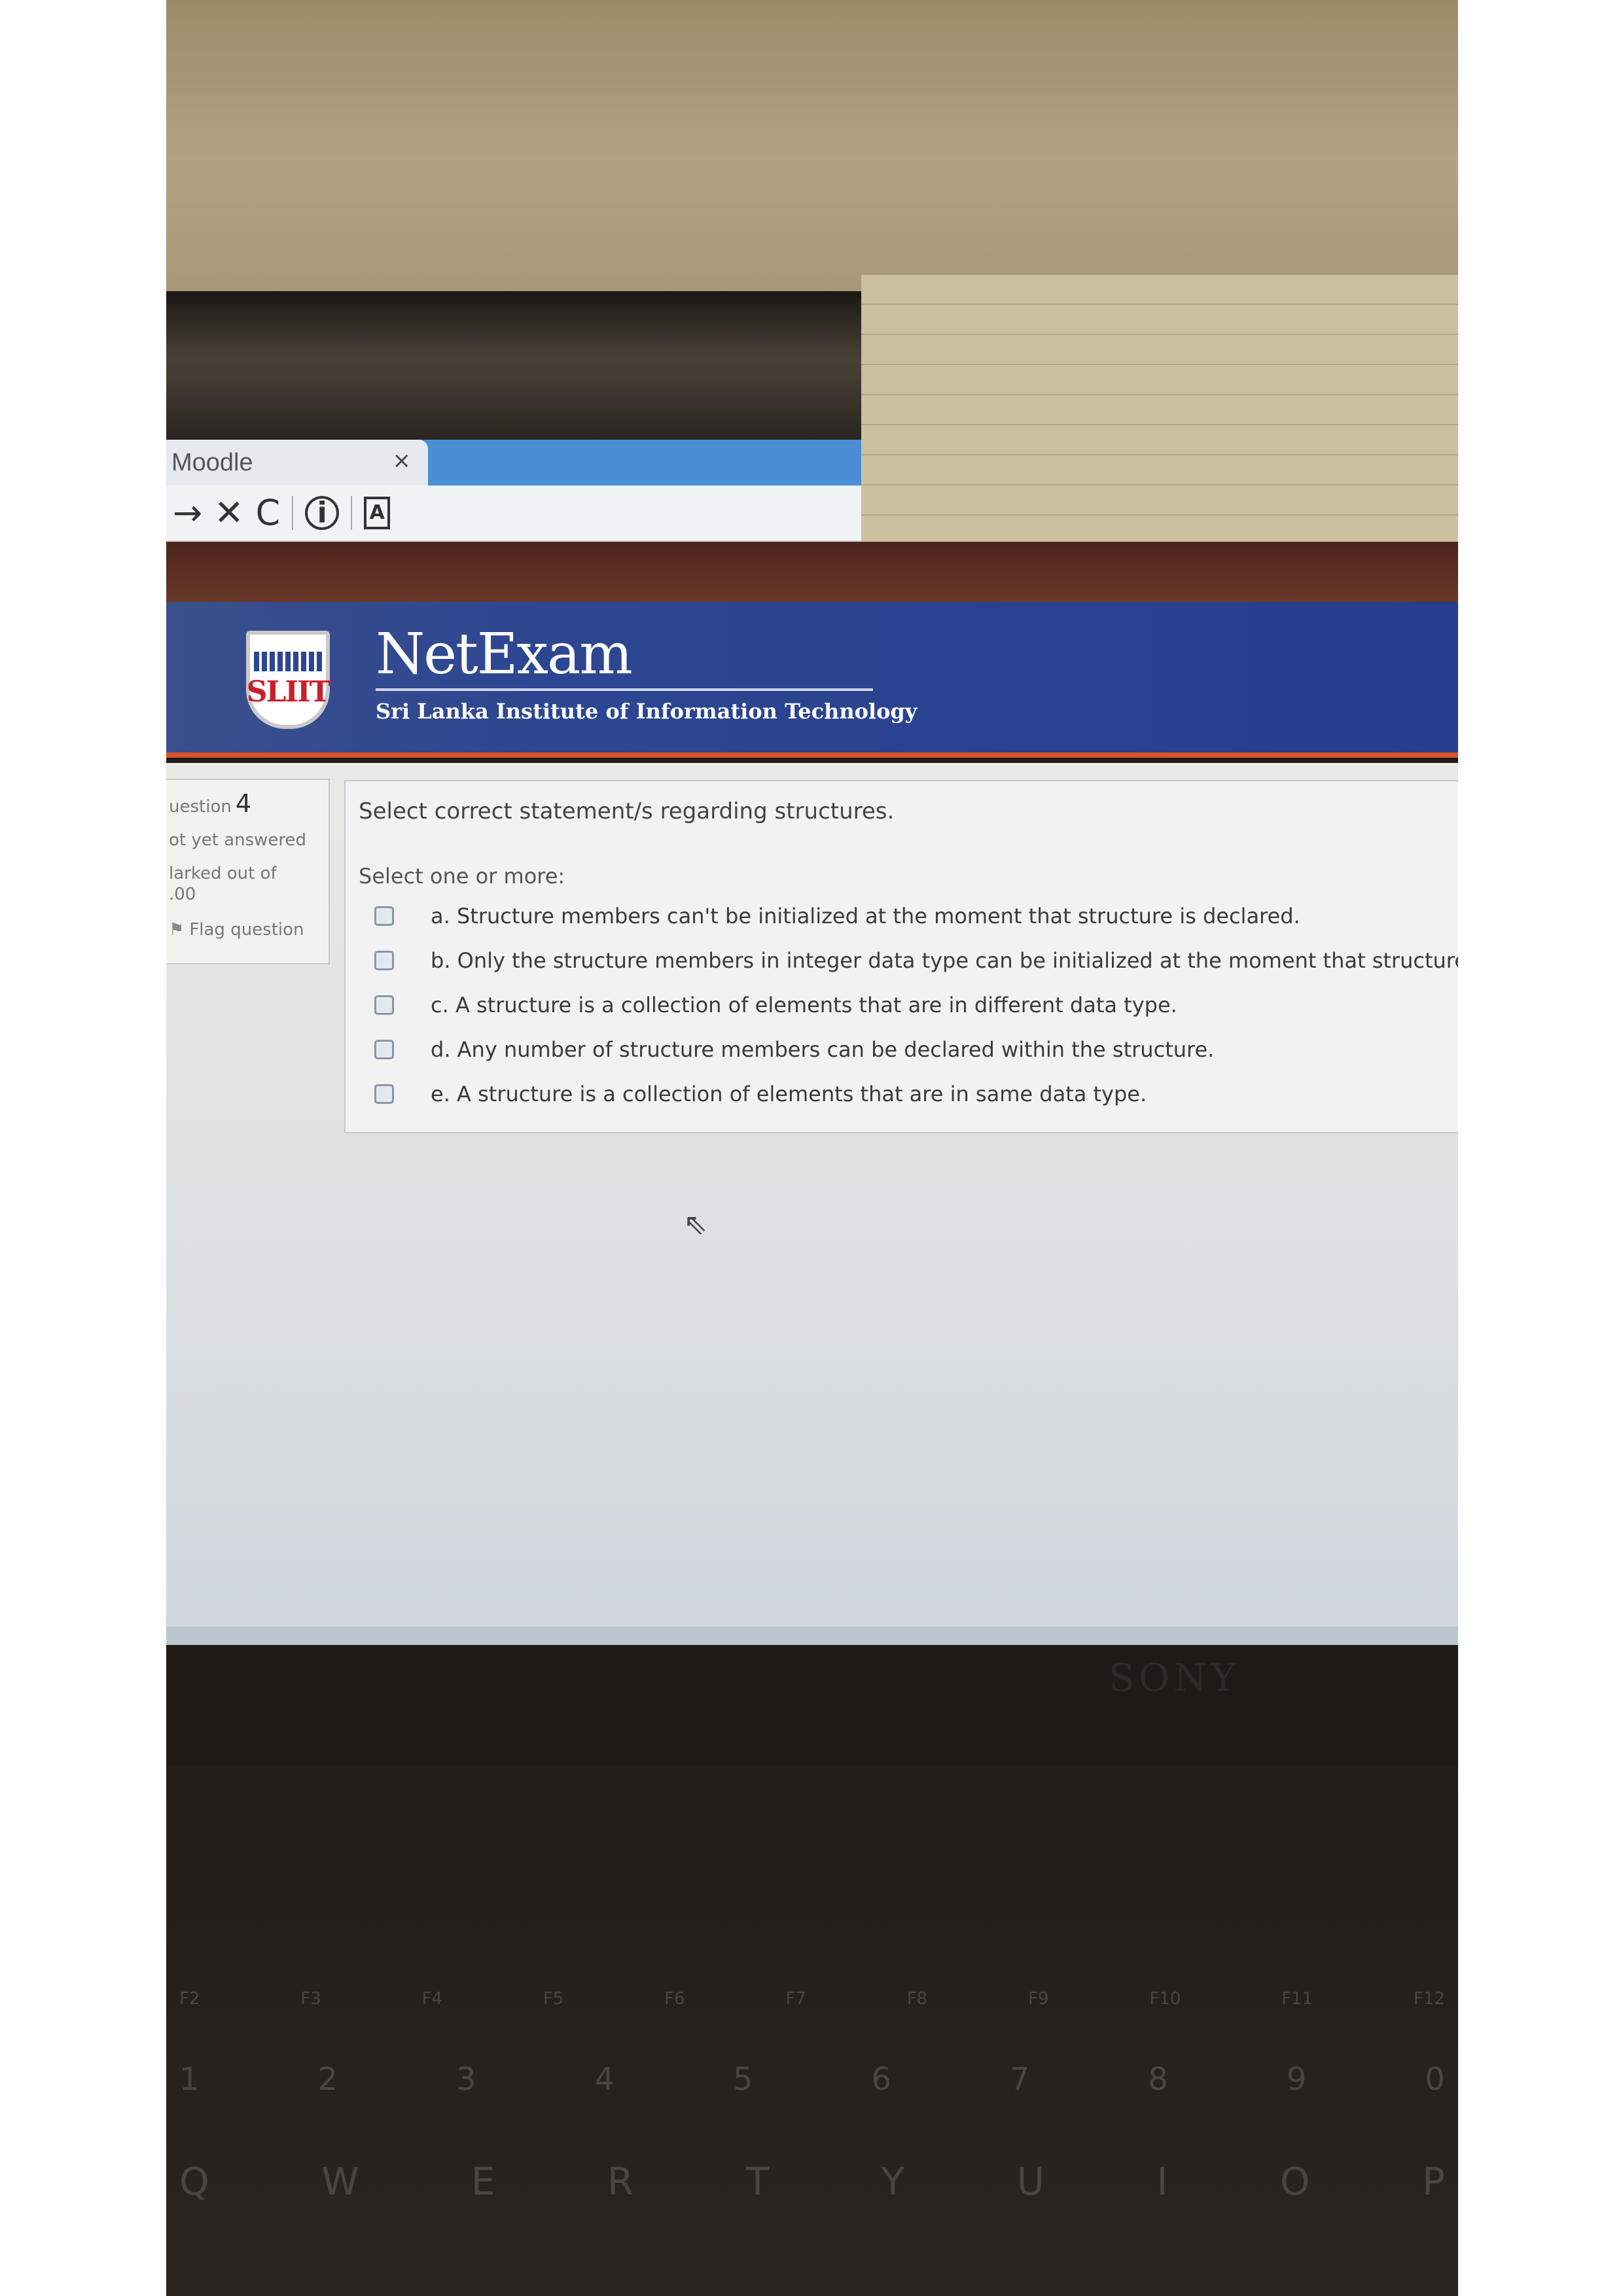 This screenshot has height=2296, width=1623. I want to click on key-4: 4, so click(604, 2079).